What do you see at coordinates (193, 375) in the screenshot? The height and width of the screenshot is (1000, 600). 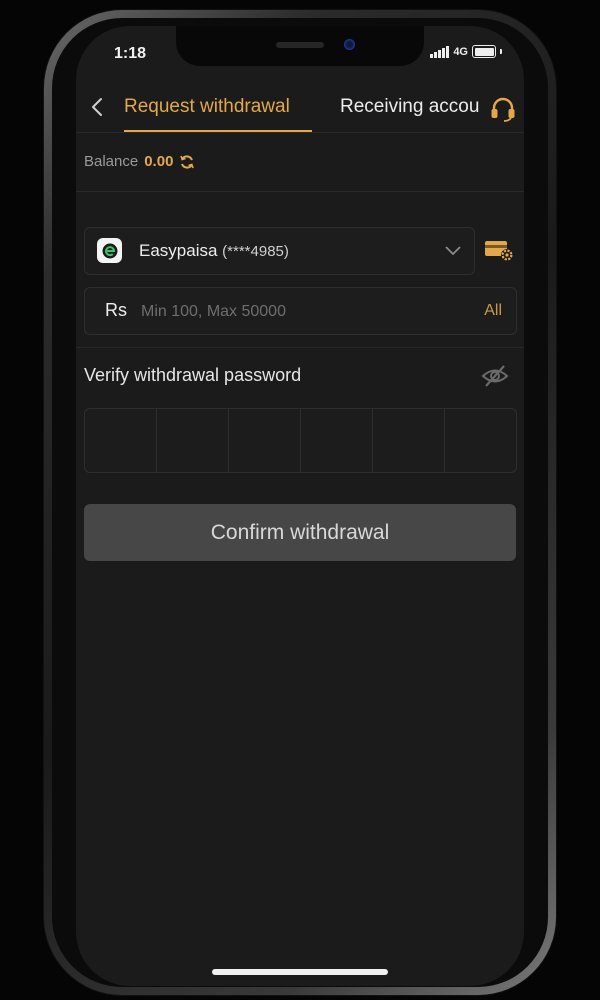 I see `password-label: Verify withdrawal password` at bounding box center [193, 375].